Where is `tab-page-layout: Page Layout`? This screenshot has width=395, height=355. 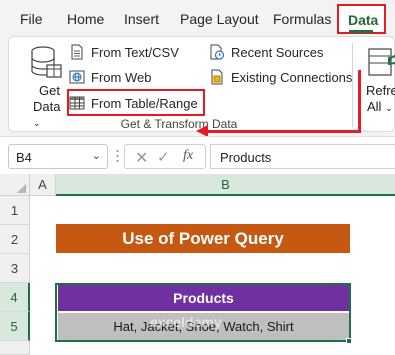
tab-page-layout: Page Layout is located at coordinates (219, 19).